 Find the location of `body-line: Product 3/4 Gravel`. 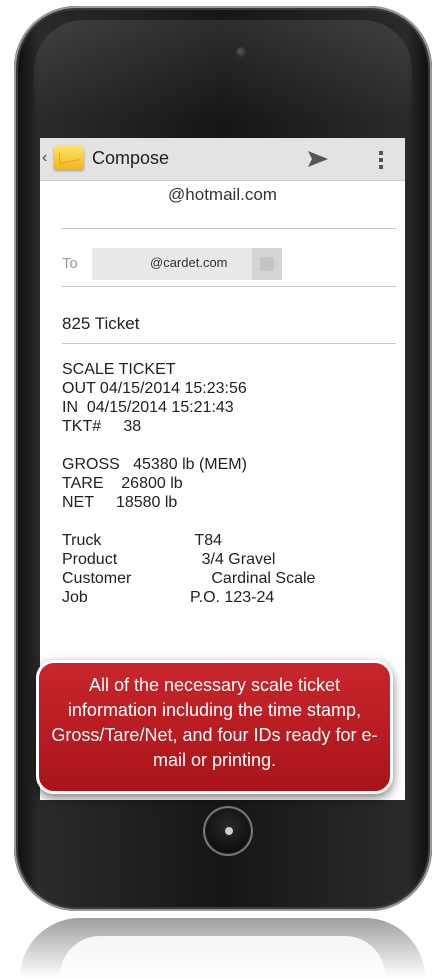

body-line: Product 3/4 Gravel is located at coordinates (169, 559).